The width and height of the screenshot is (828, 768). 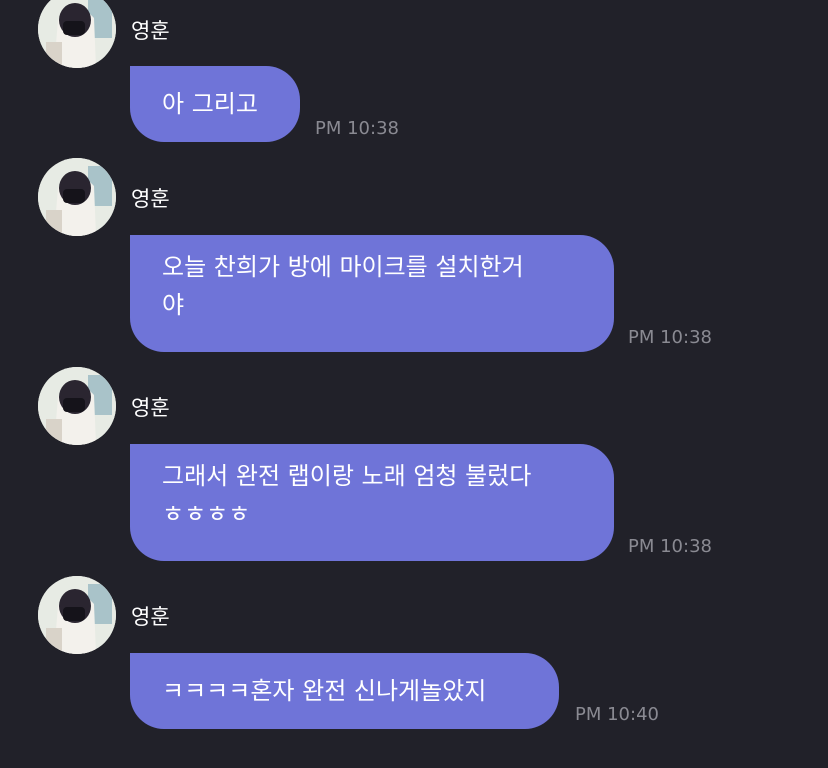 What do you see at coordinates (344, 691) in the screenshot?
I see `message-bubble: ㅋㅋㅋㅋ혼자 완전 신나게놀았지` at bounding box center [344, 691].